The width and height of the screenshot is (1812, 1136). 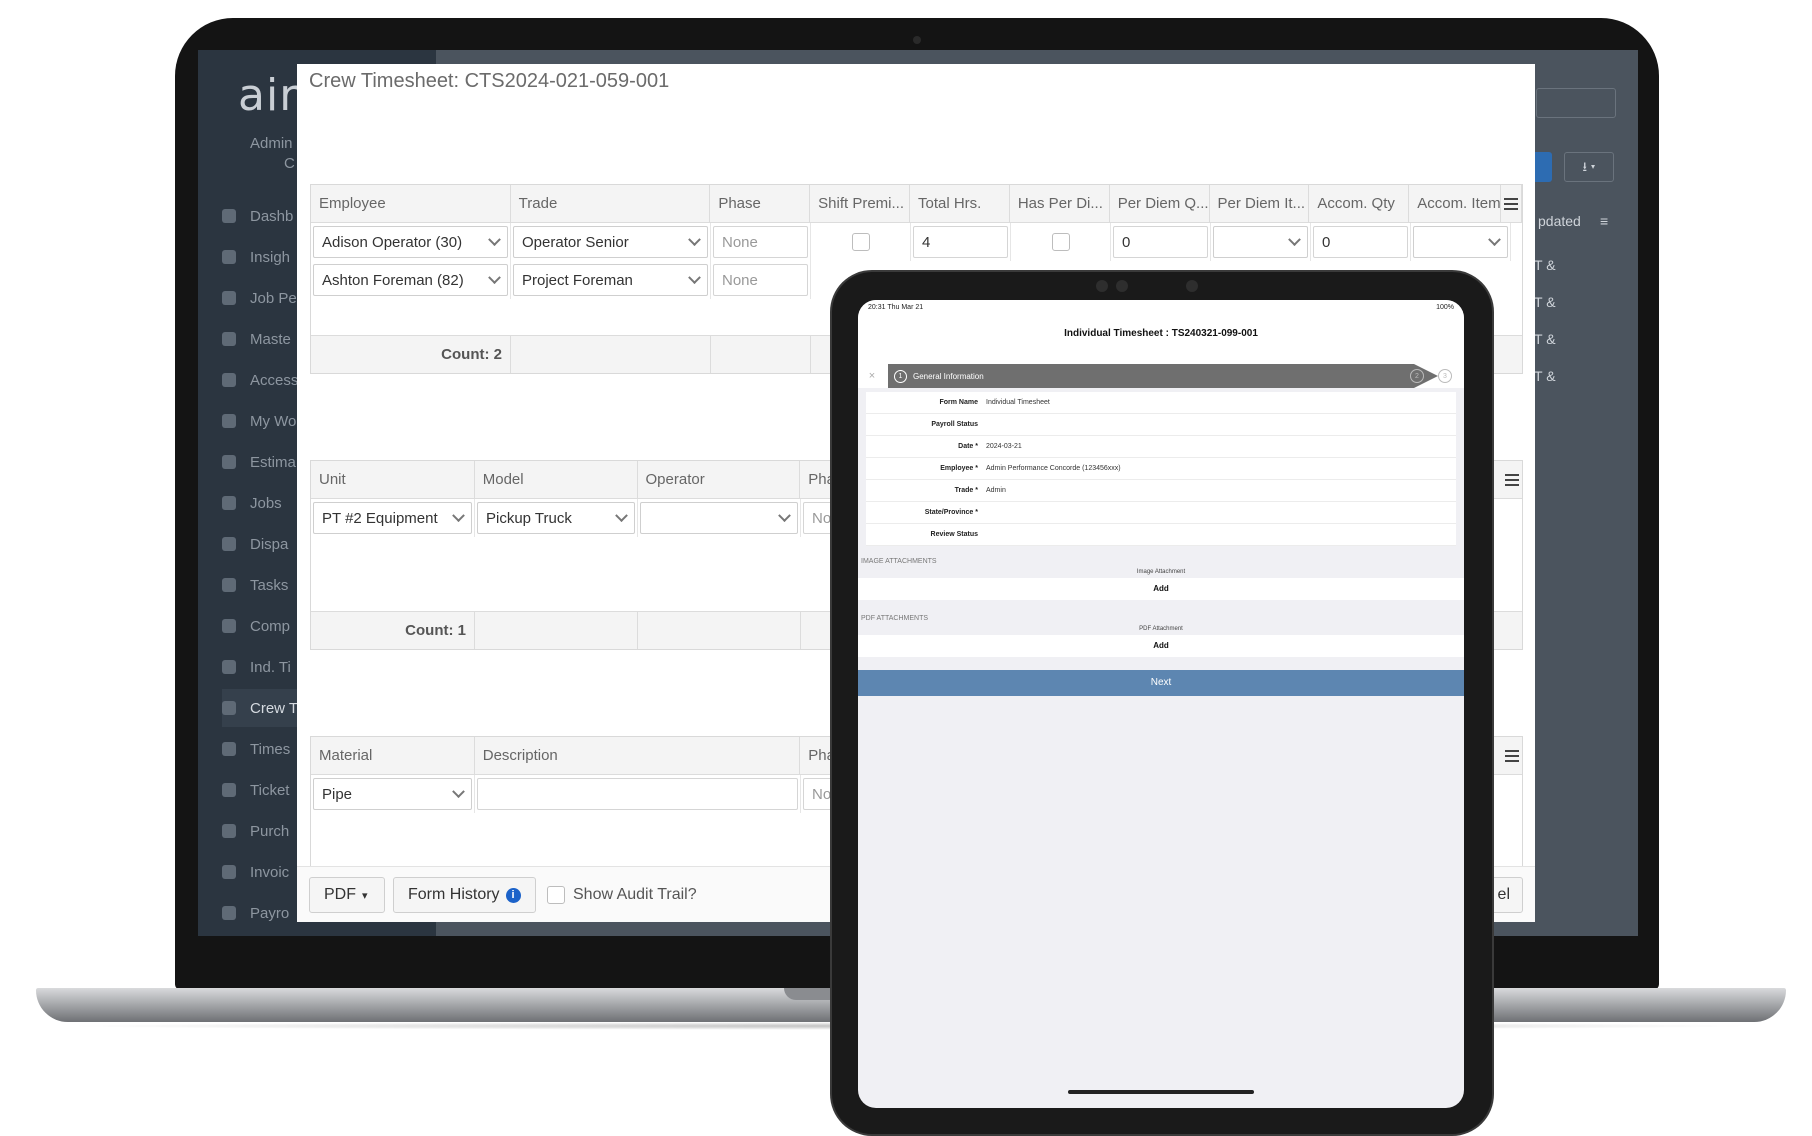 I want to click on per-diem-item-select, so click(x=1260, y=242).